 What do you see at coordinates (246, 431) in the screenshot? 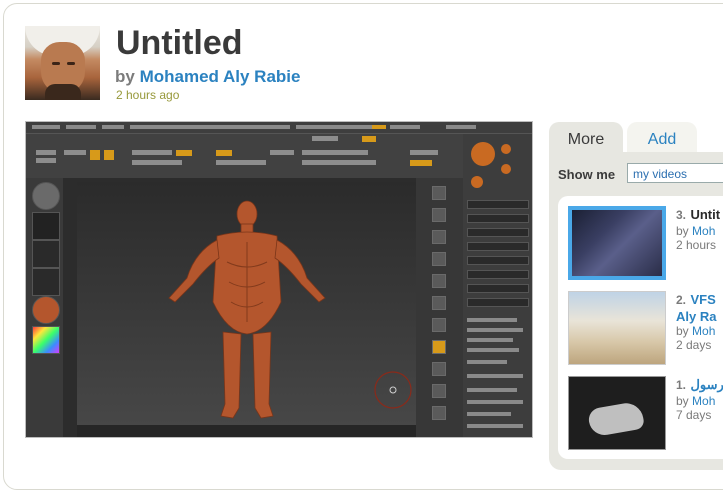
I see `app-status-bar` at bounding box center [246, 431].